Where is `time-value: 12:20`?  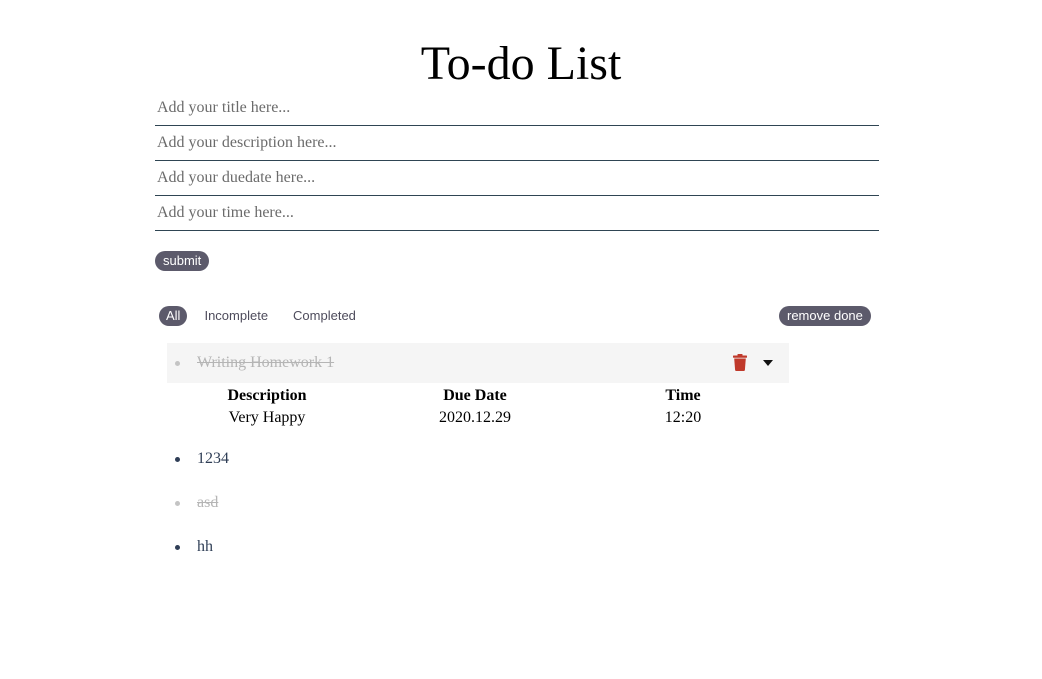 time-value: 12:20 is located at coordinates (683, 417).